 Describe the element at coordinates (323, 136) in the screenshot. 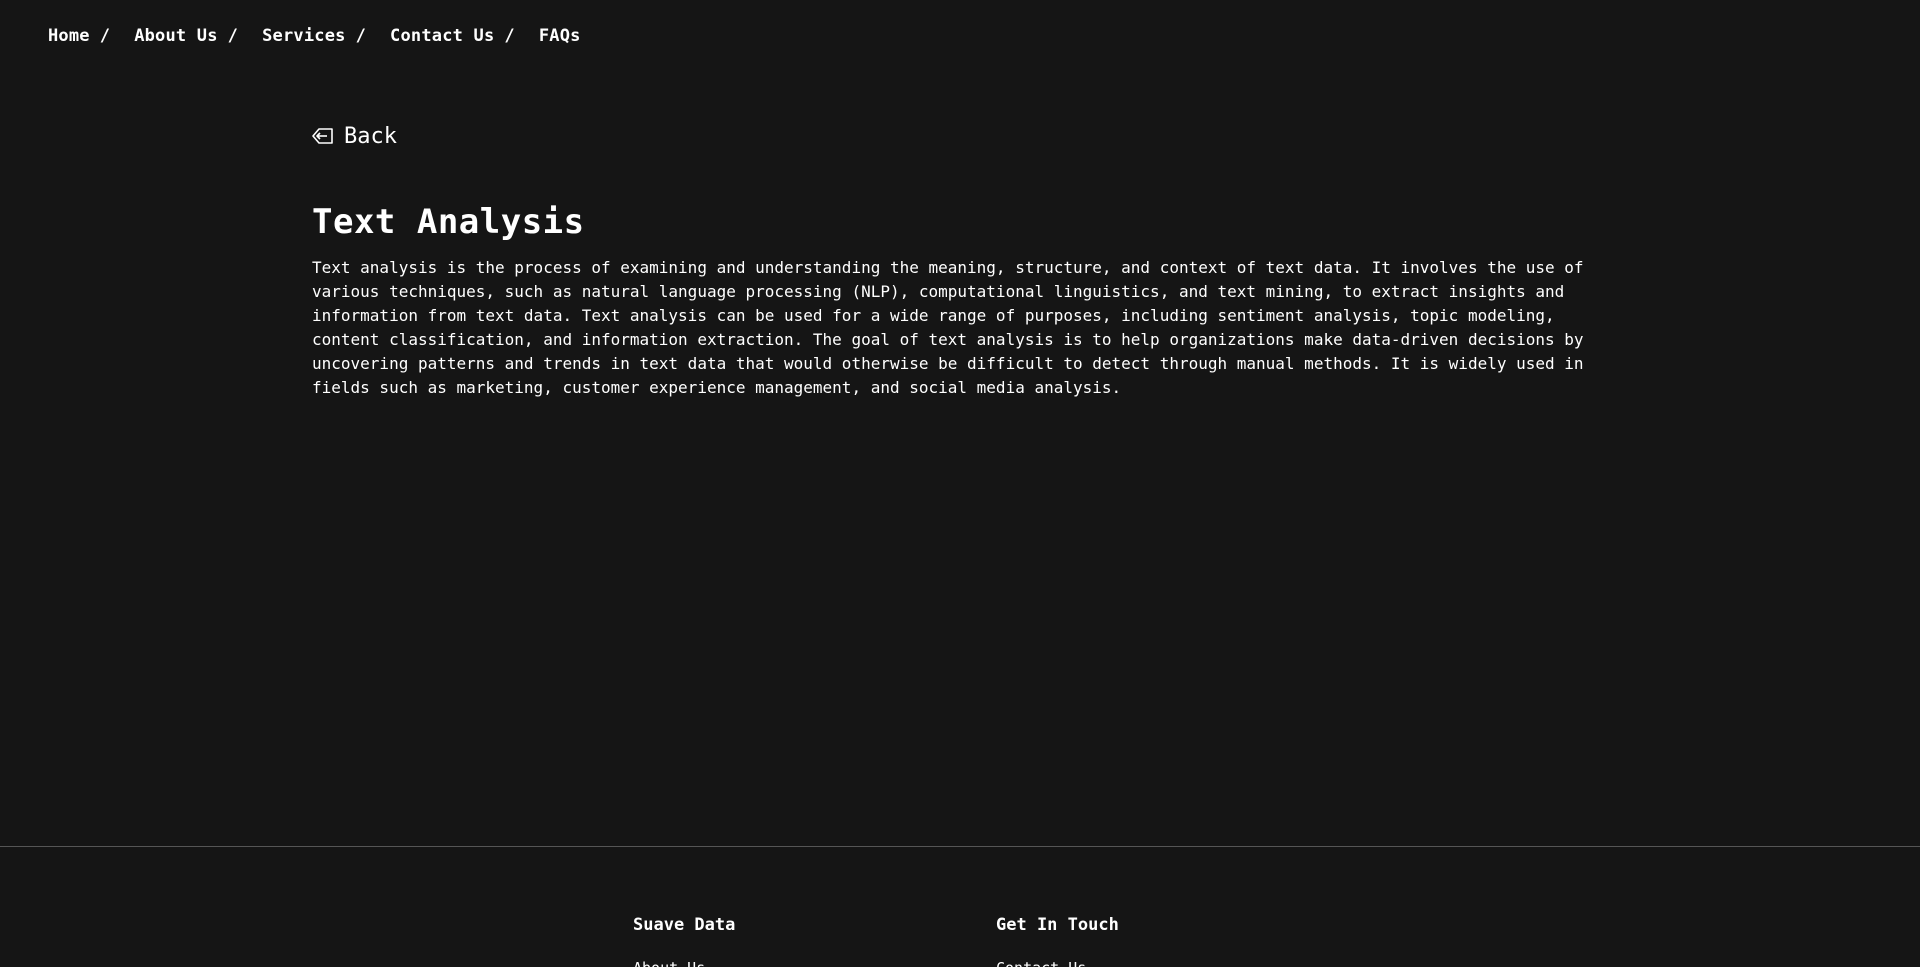

I see `back-arrow-icon` at that location.